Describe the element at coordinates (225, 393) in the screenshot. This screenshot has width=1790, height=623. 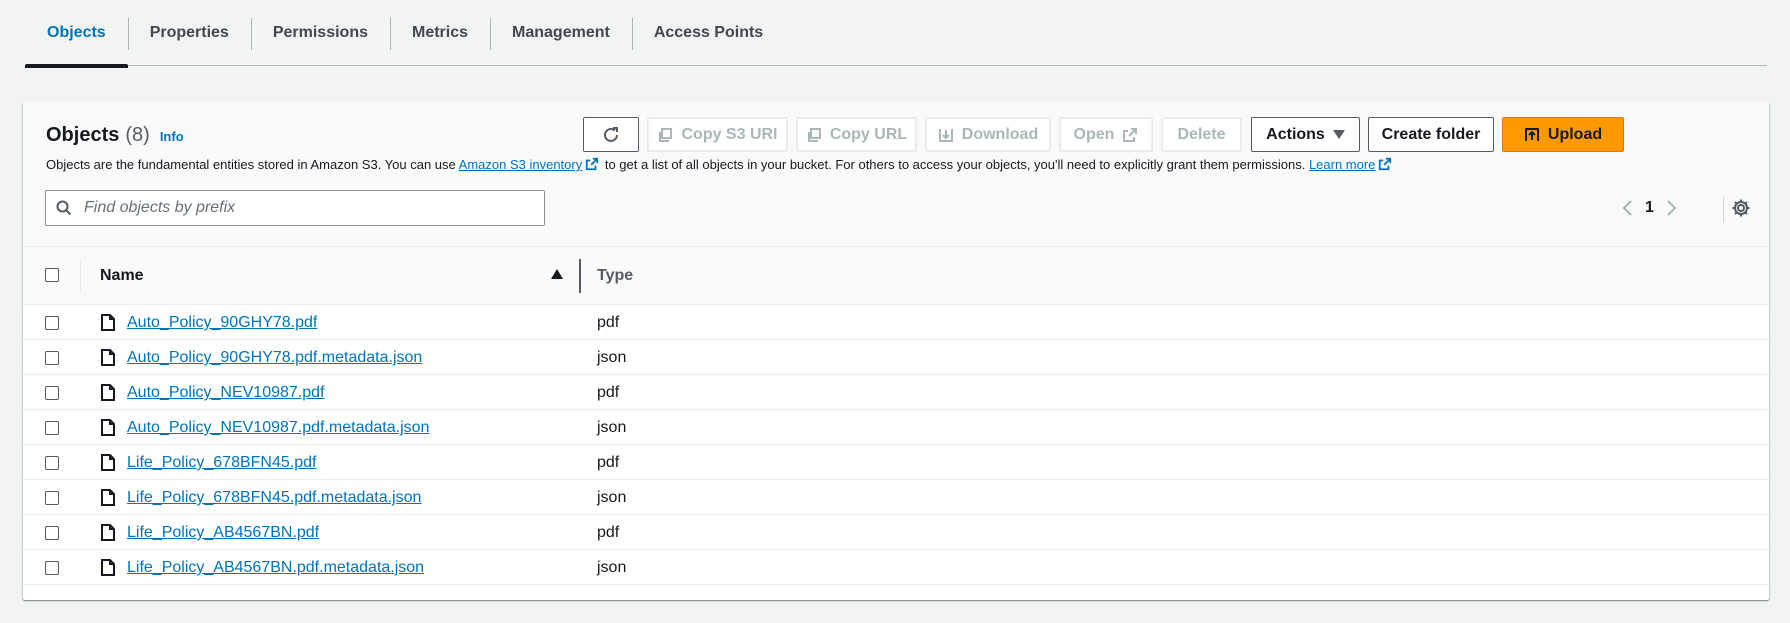
I see `object-name-link: Auto_Policy_NEV10987.pdf` at that location.